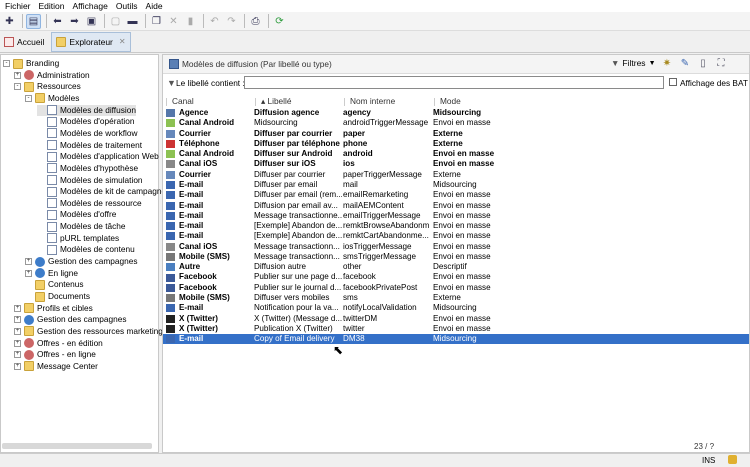  What do you see at coordinates (272, 101) in the screenshot?
I see `column-header-libelle: ▴ Libellé` at bounding box center [272, 101].